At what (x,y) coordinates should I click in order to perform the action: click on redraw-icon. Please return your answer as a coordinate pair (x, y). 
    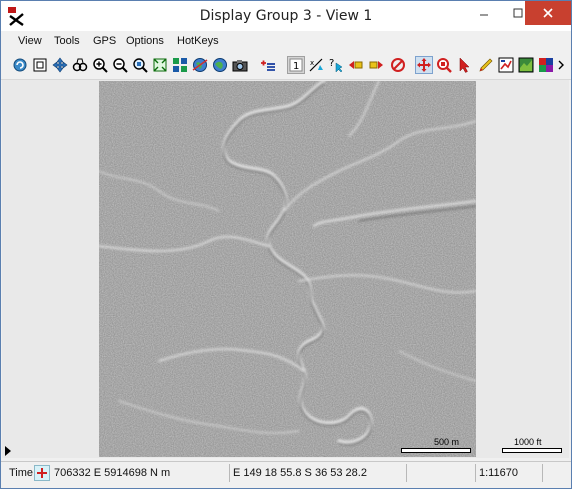
    Looking at the image, I should click on (20, 65).